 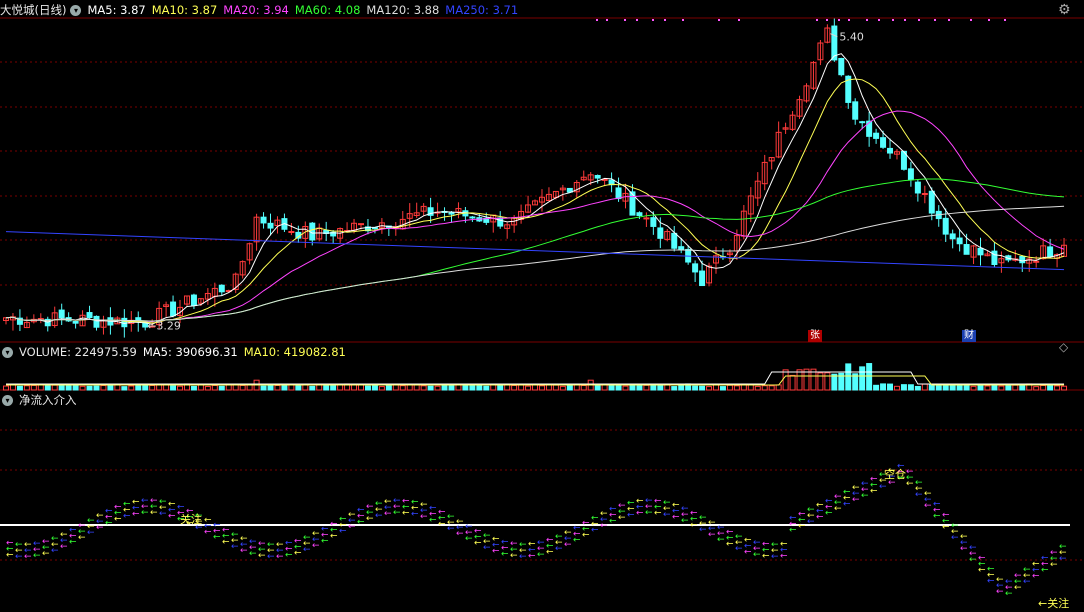 What do you see at coordinates (1053, 603) in the screenshot?
I see `guanzhu-label-right: ←关注` at bounding box center [1053, 603].